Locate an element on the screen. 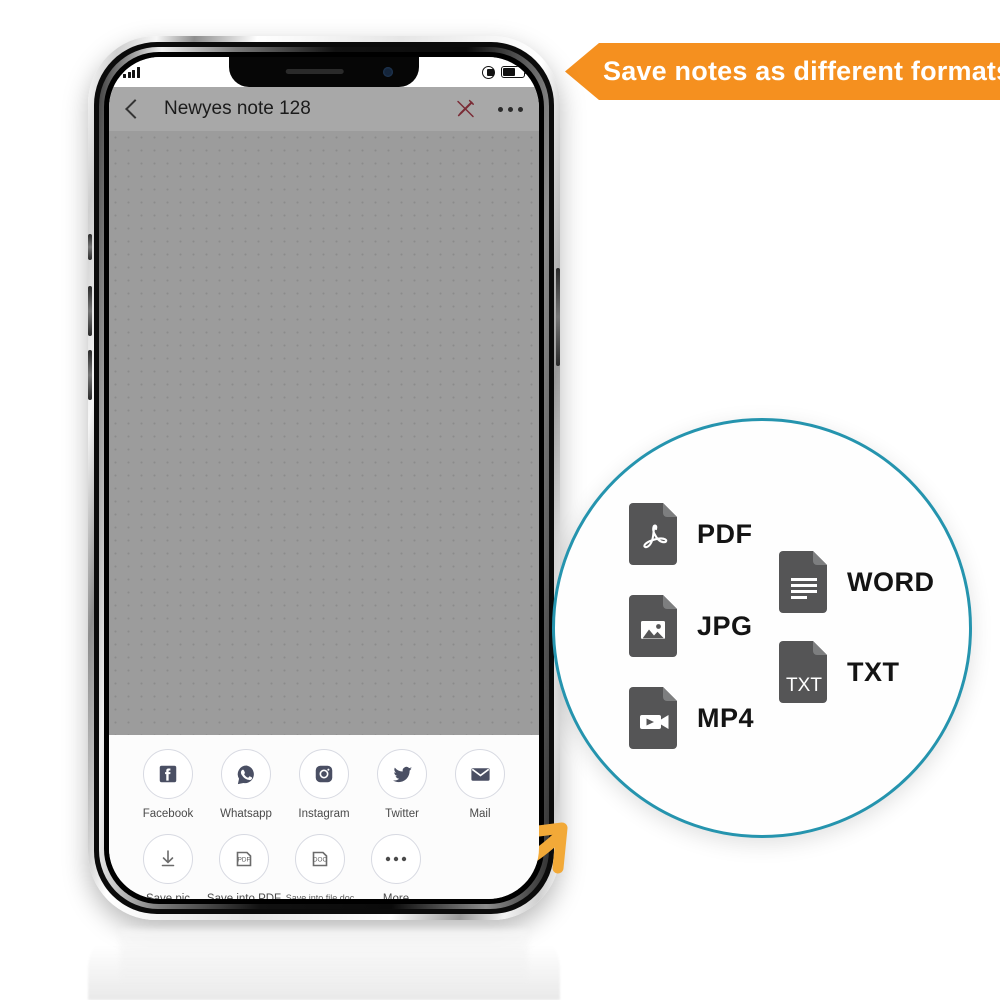 The width and height of the screenshot is (1000, 1000). format-item-word: WORD is located at coordinates (855, 582).